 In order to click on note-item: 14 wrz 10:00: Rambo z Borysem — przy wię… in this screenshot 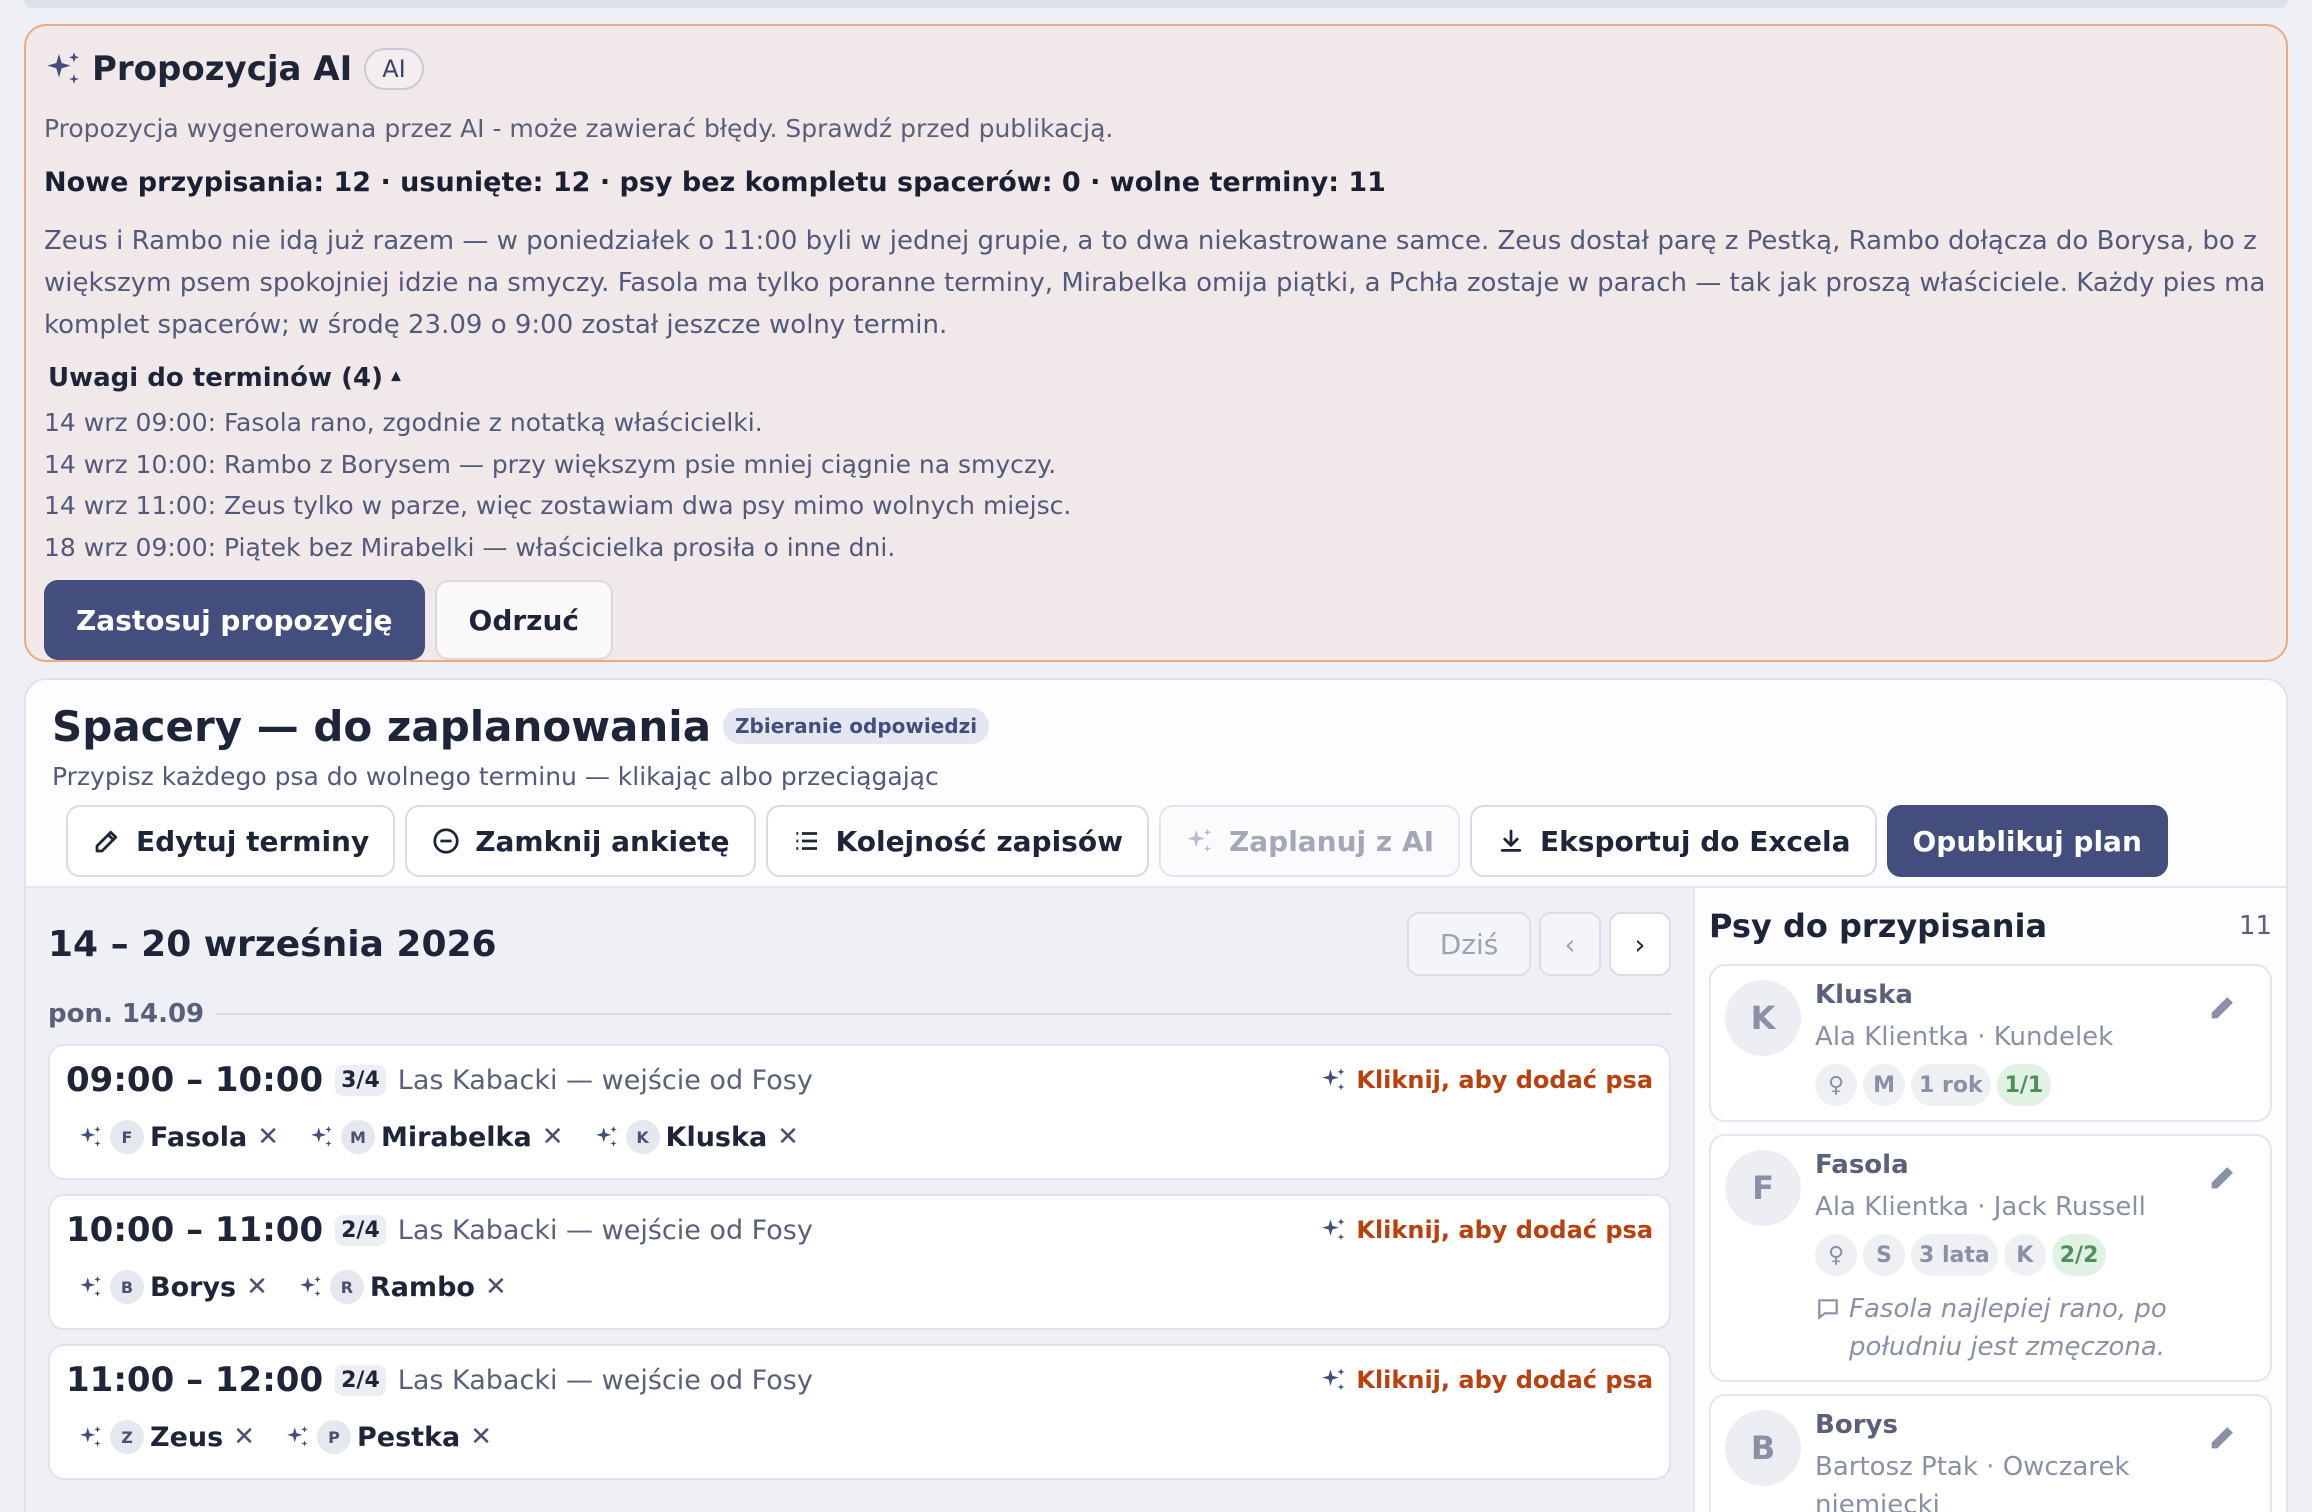, I will do `click(550, 464)`.